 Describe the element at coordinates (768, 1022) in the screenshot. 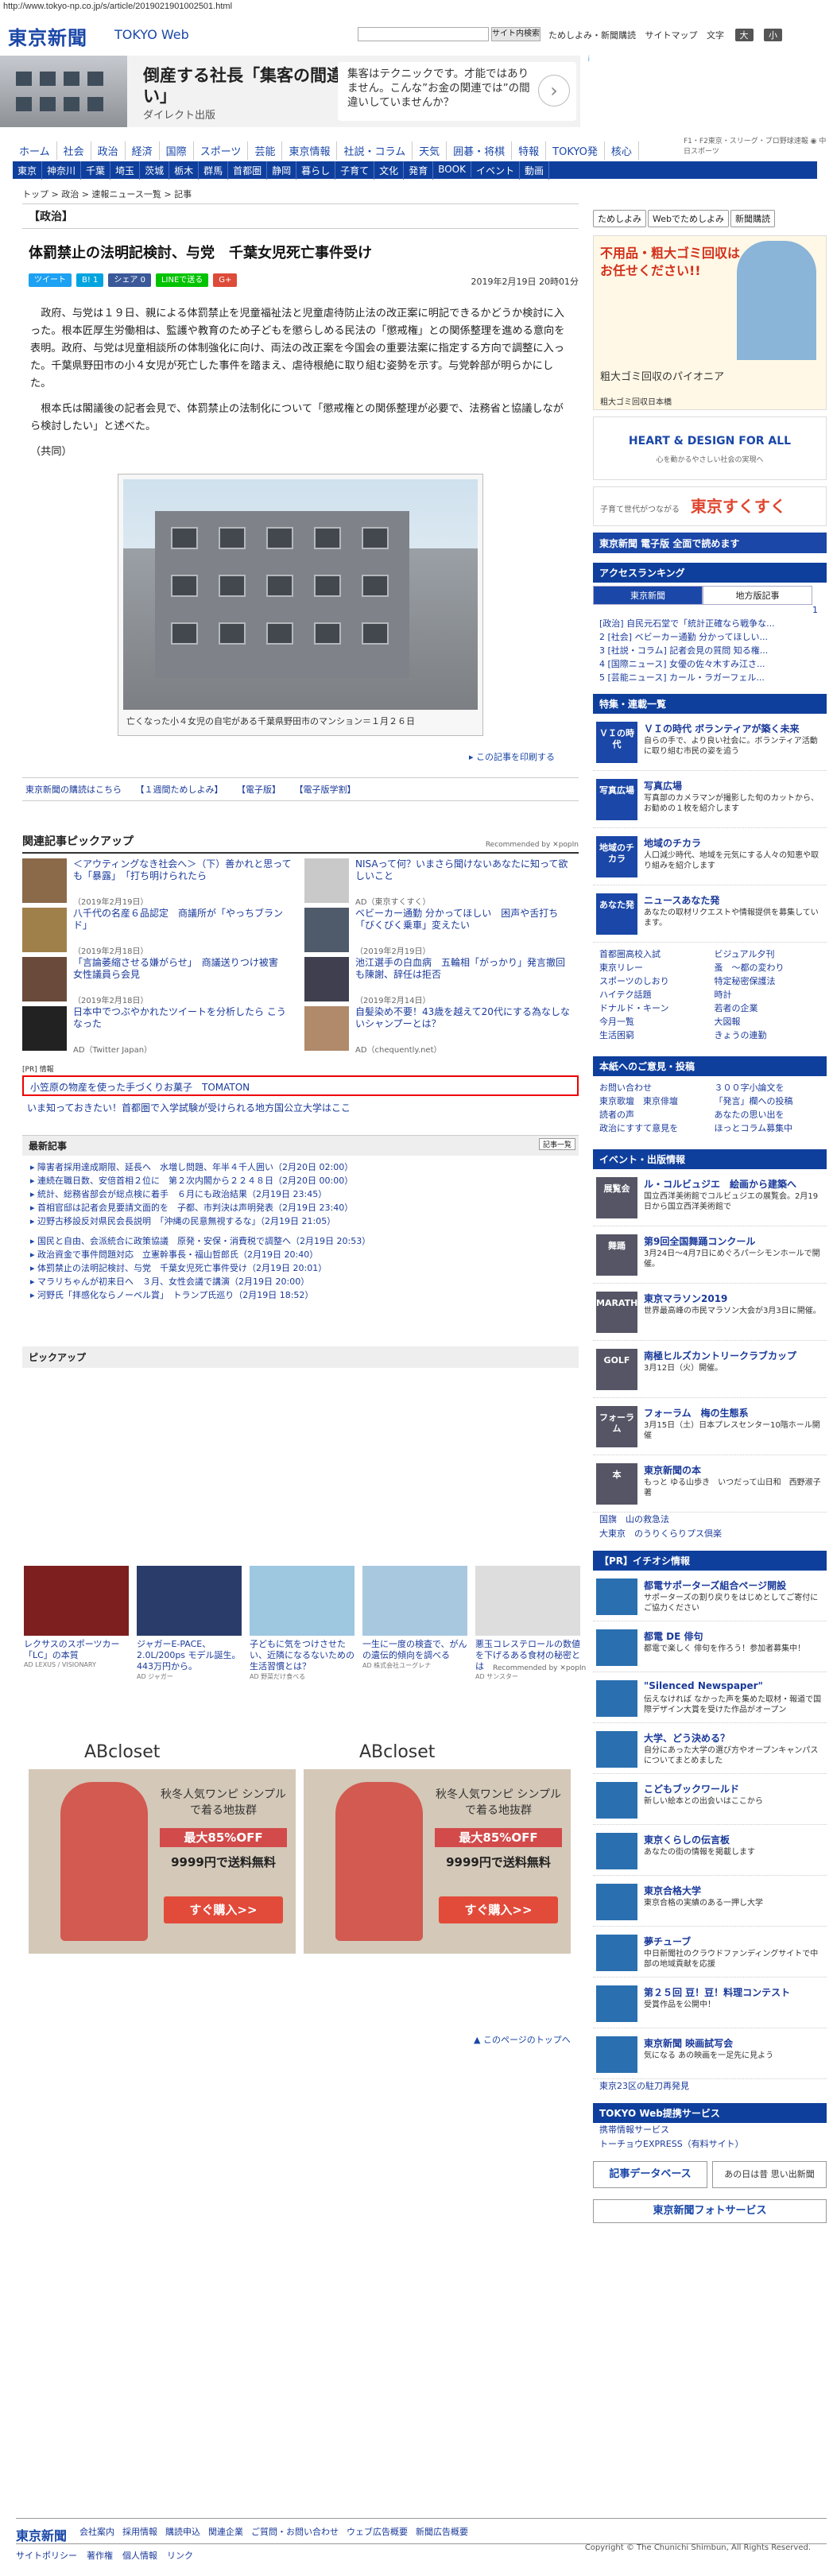

I see `topic-link: 大図報` at that location.